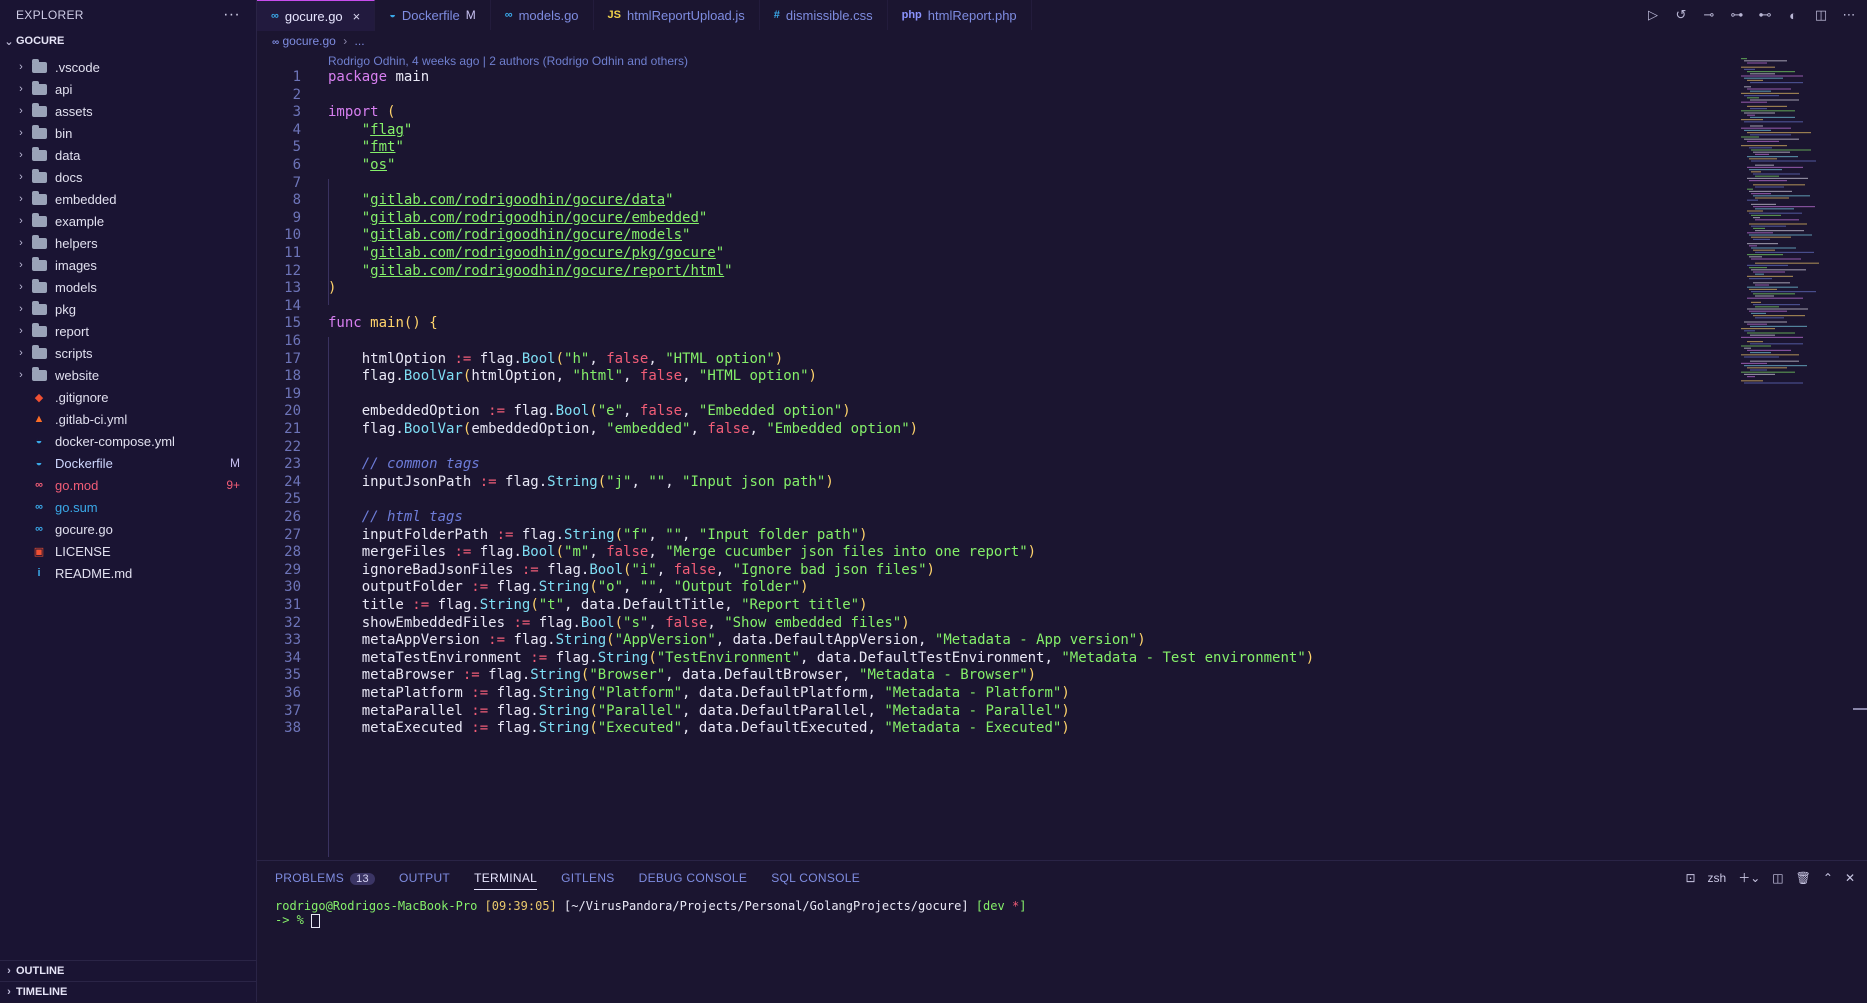 This screenshot has height=1003, width=1867. I want to click on panel-tab-sql-console: SQL CONSOLE, so click(815, 880).